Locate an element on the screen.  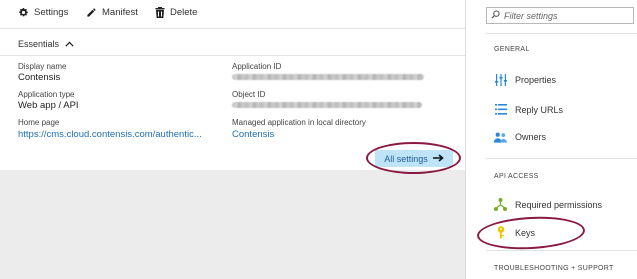
settings-button: Settings is located at coordinates (43, 12).